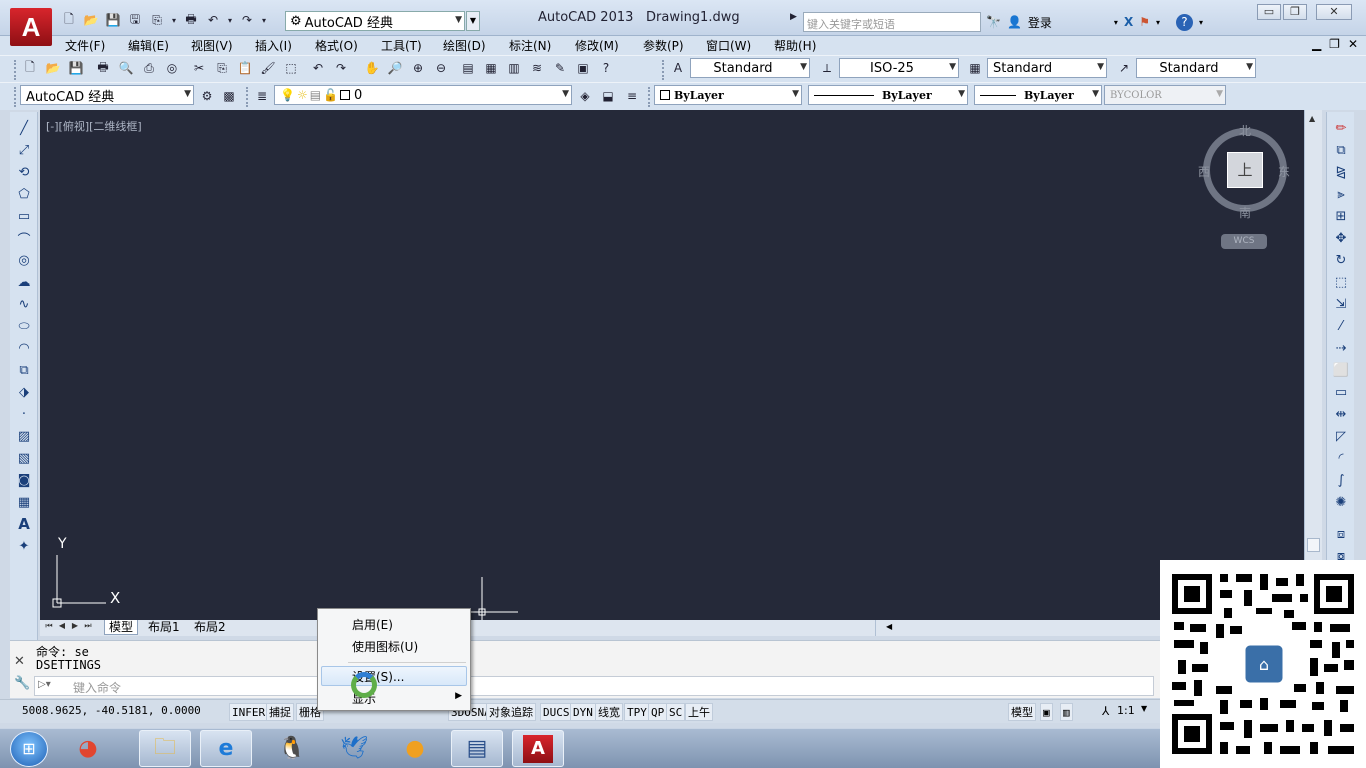 This screenshot has height=768, width=1366. I want to click on copy-object-icon: ⧉, so click(1341, 150).